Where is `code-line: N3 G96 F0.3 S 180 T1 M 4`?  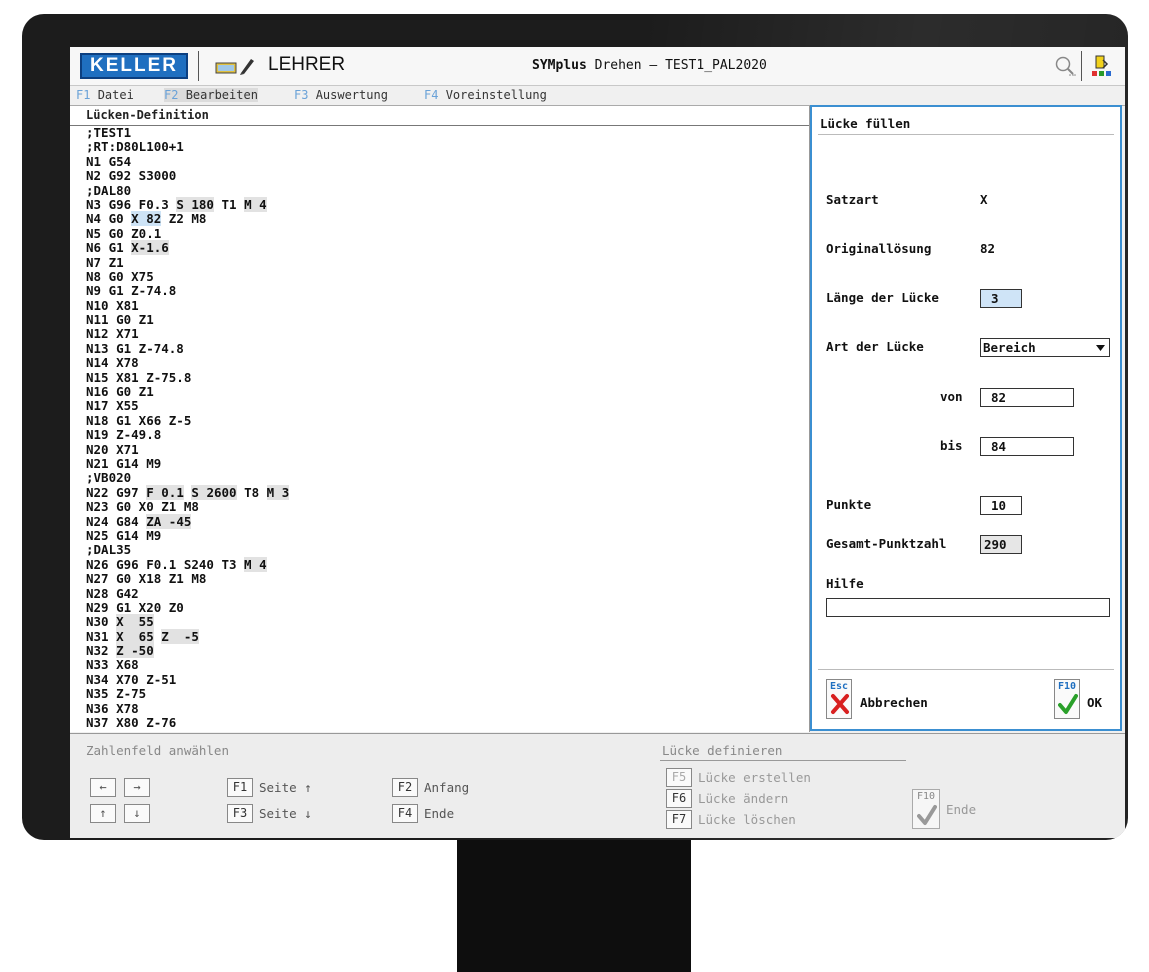 code-line: N3 G96 F0.3 S 180 T1 M 4 is located at coordinates (187, 204).